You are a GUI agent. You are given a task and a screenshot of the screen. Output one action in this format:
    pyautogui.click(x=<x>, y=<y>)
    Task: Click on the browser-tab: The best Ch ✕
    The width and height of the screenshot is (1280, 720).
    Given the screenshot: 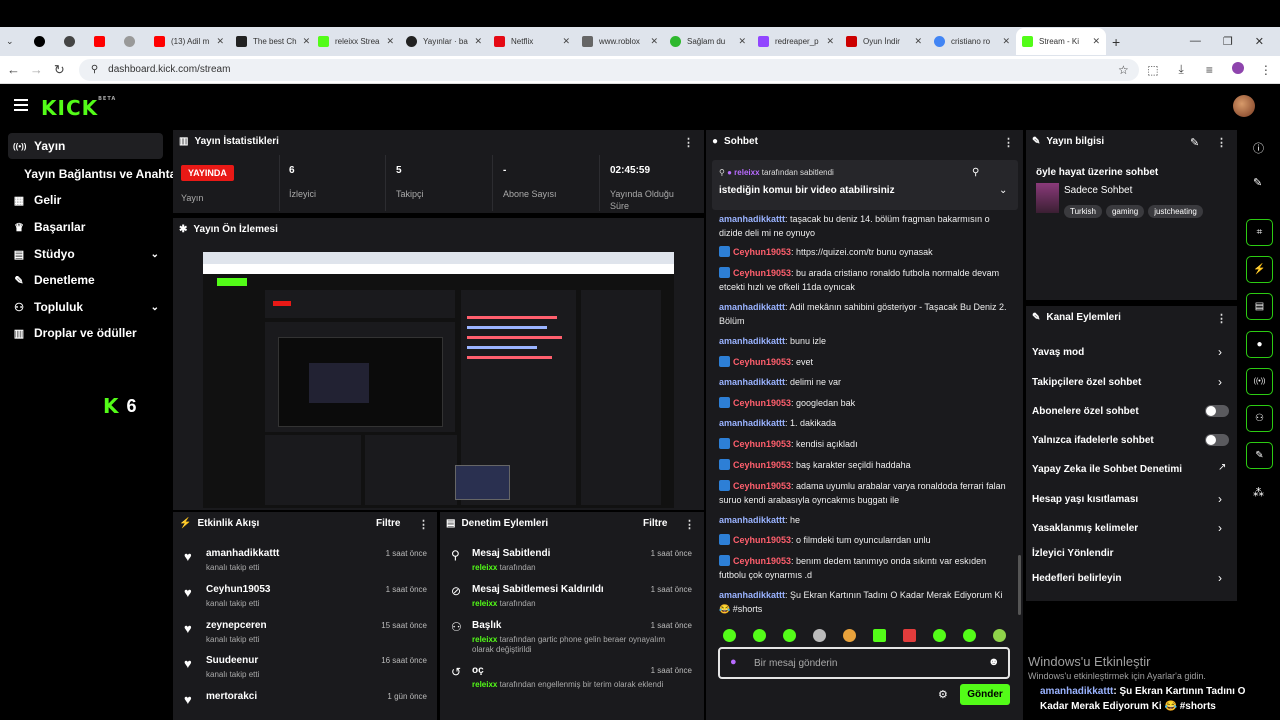 What is the action you would take?
    pyautogui.click(x=271, y=41)
    